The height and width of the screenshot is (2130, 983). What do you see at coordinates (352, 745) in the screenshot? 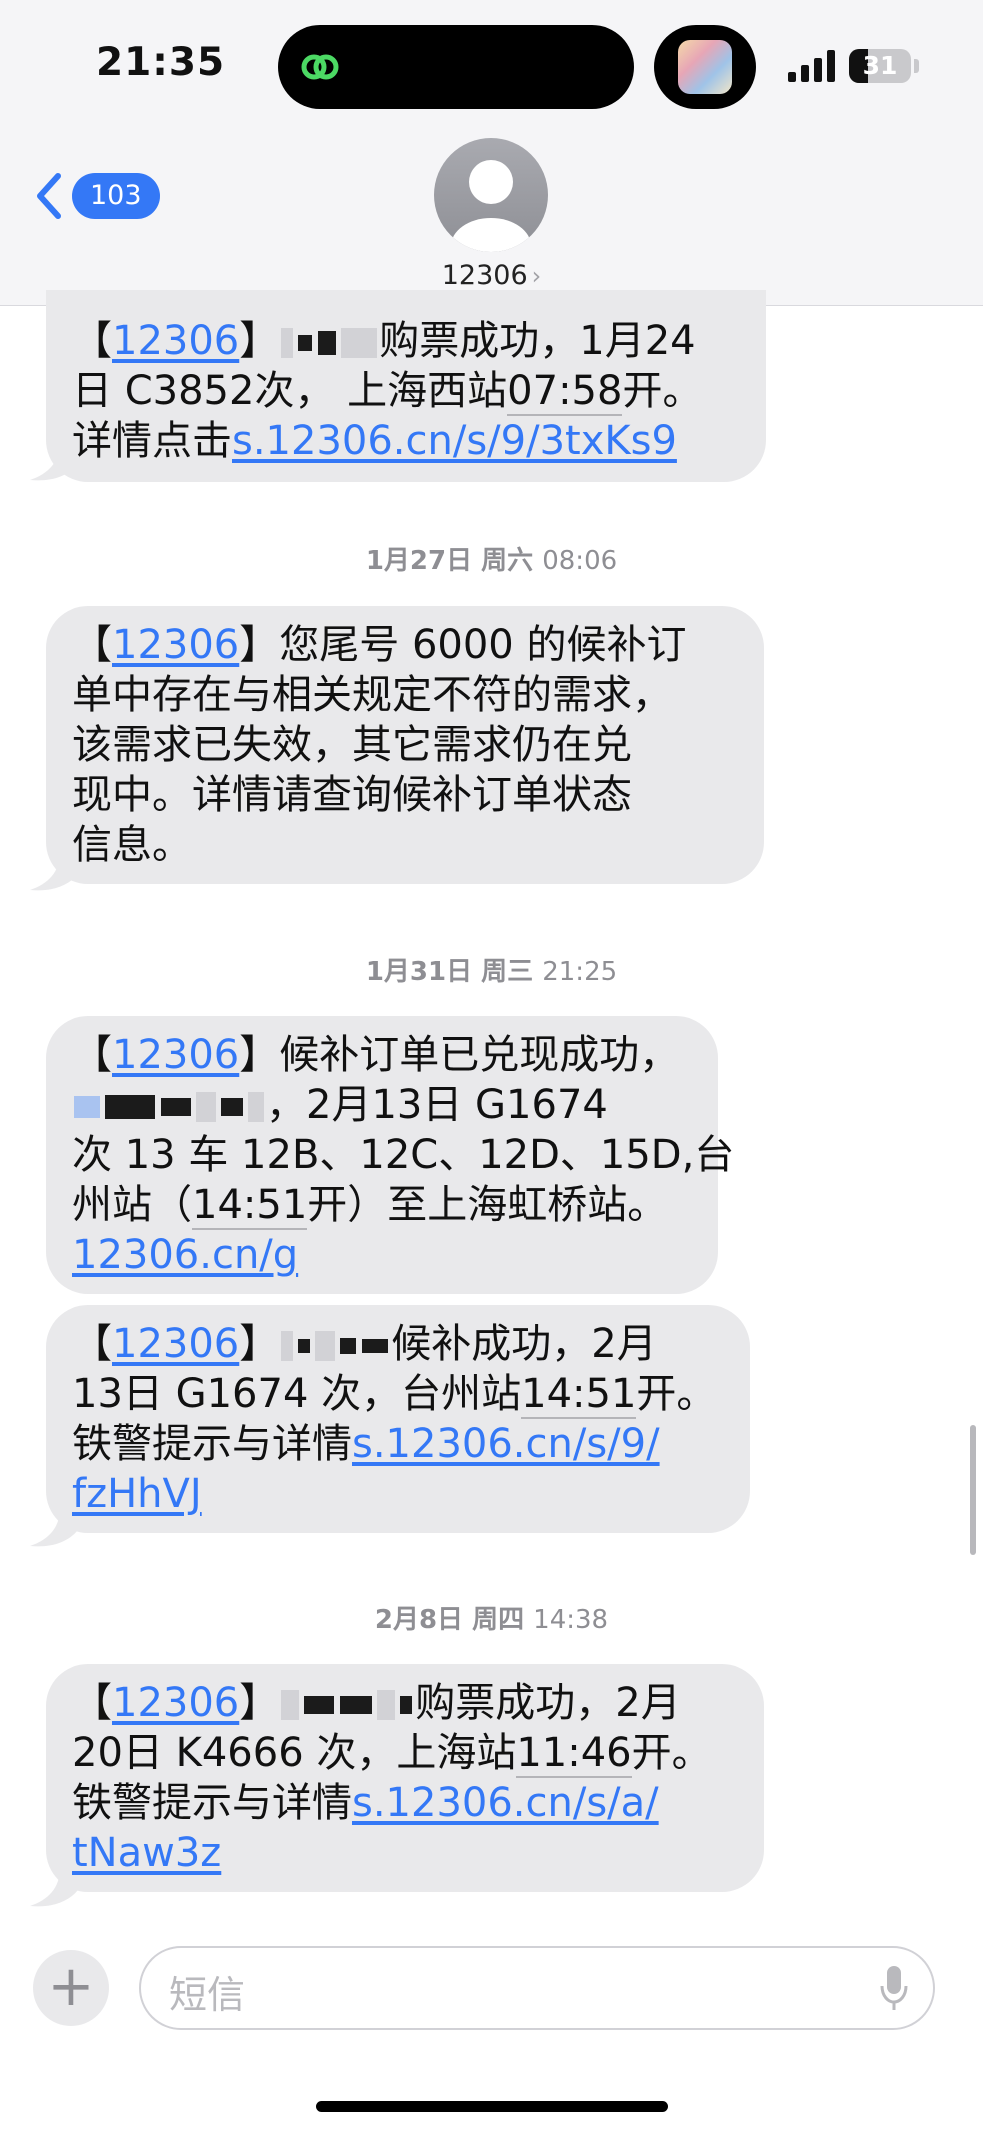
I see `message-text: 该需求已失效，其它需求仍在兑` at bounding box center [352, 745].